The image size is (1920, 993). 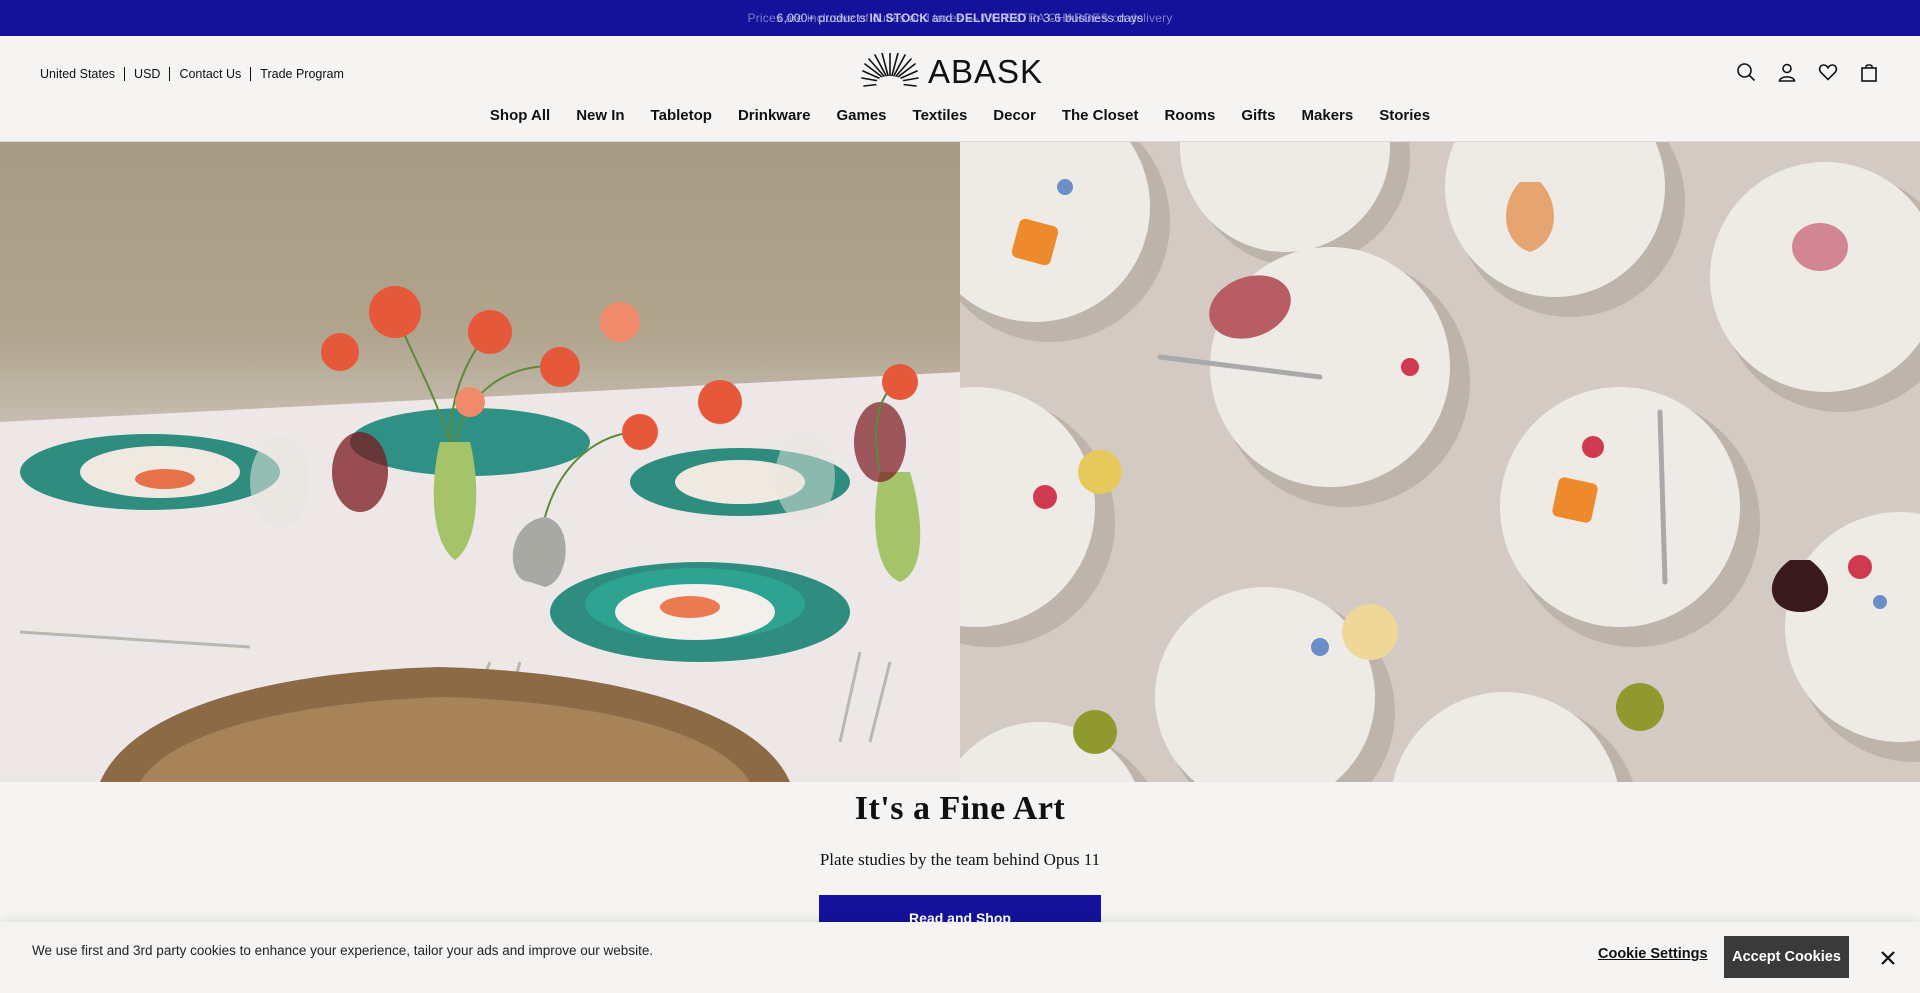 What do you see at coordinates (774, 115) in the screenshot?
I see `nav-drinkware: Drinkware` at bounding box center [774, 115].